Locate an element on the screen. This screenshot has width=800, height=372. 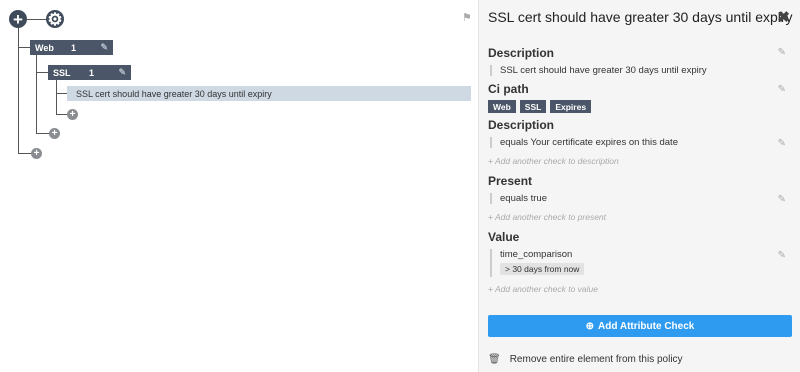
gear-icon: ⚙ is located at coordinates (55, 19).